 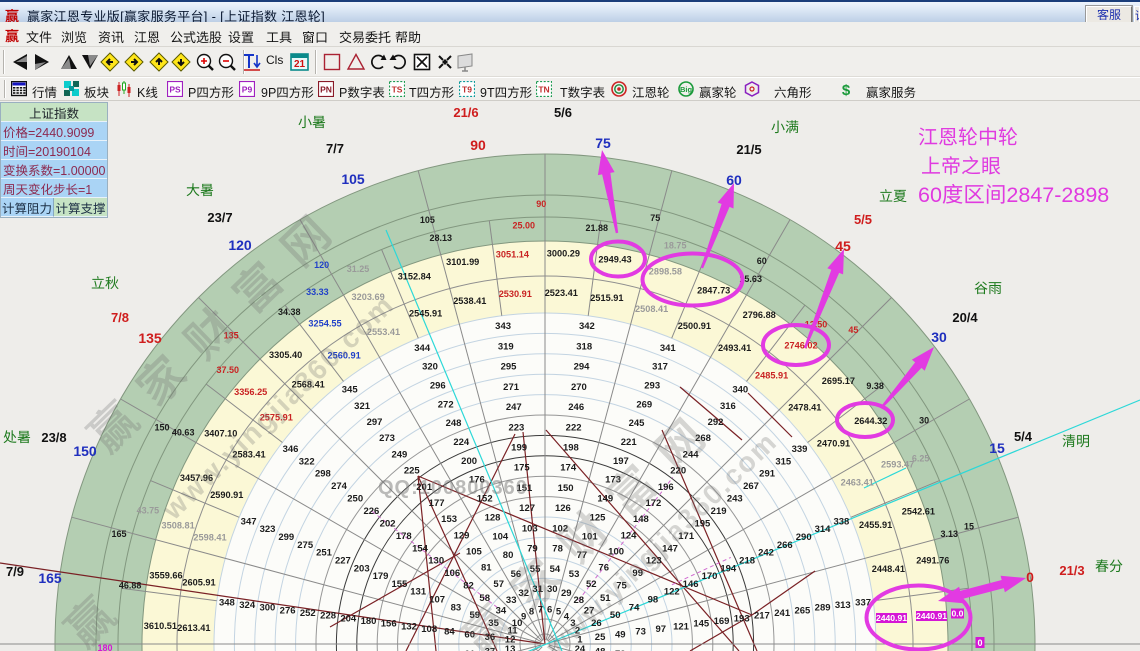 I want to click on svg-text: 228, so click(x=328, y=616).